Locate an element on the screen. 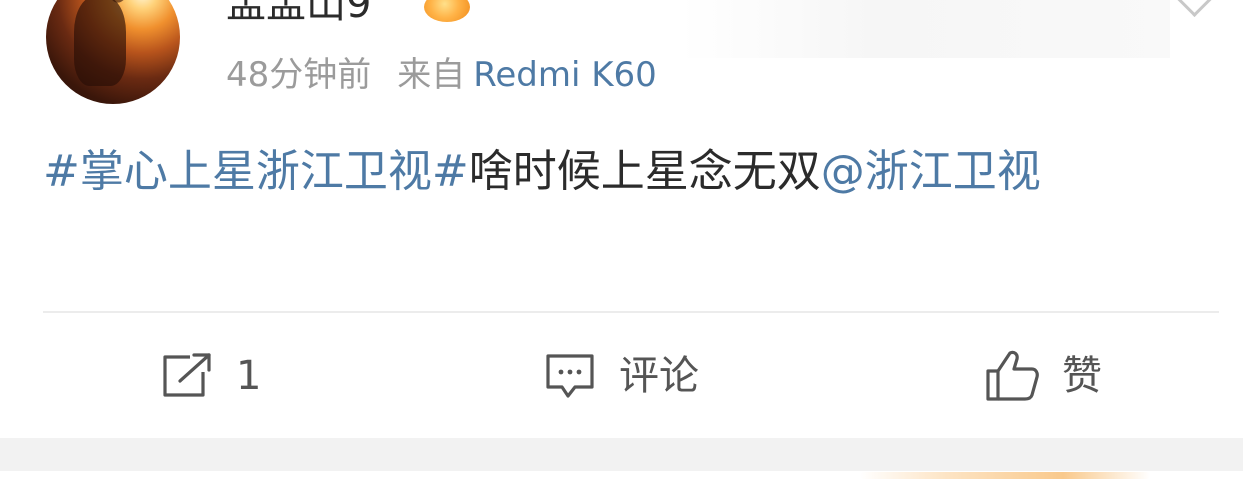 Image resolution: width=1243 pixels, height=479 pixels. like-button: 赞 is located at coordinates (1043, 376).